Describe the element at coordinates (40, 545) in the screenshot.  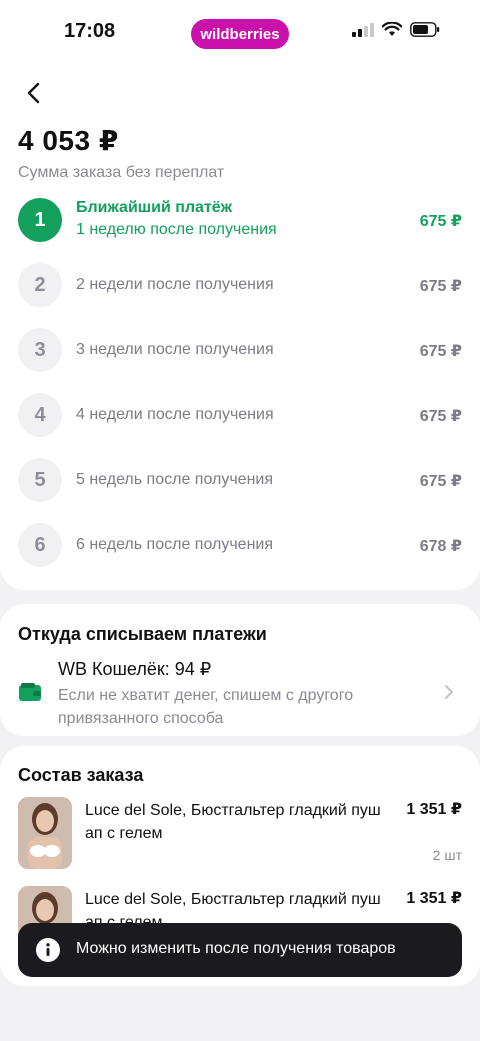
I see `payment-number: 6` at that location.